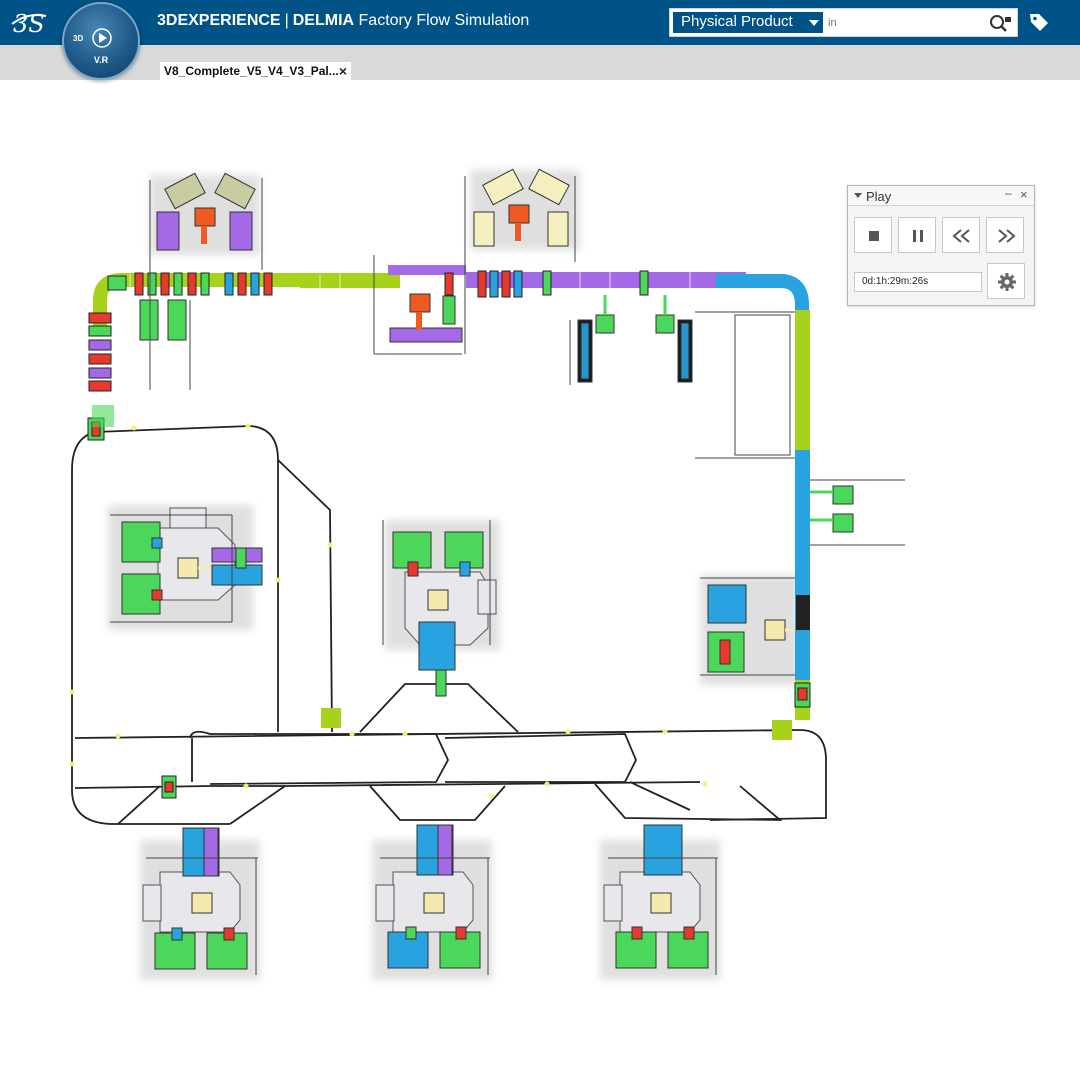 The image size is (1080, 1080). Describe the element at coordinates (323, 20) in the screenshot. I see `product-name: DELMIA` at that location.